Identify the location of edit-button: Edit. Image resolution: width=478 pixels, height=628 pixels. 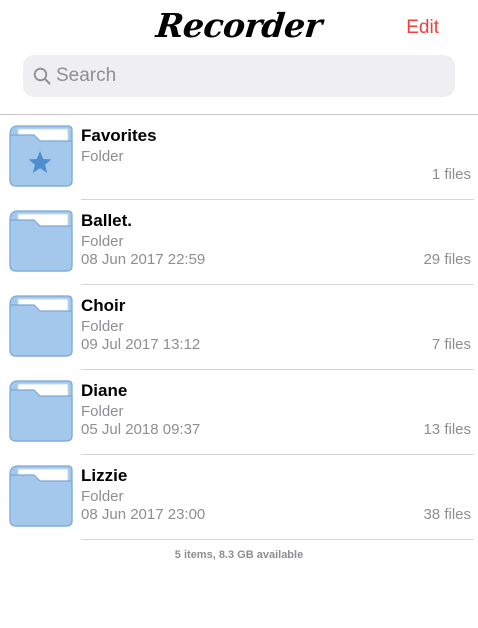
(422, 28).